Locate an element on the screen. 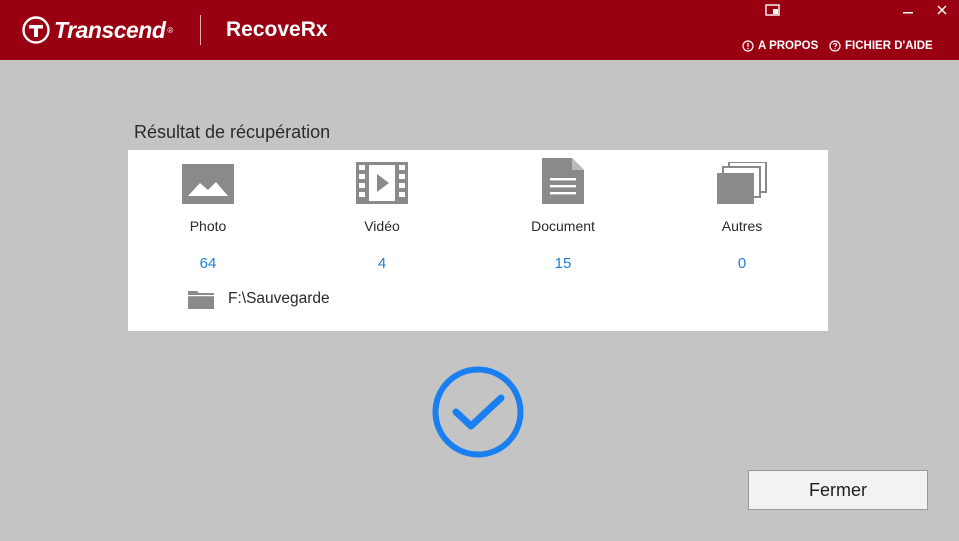 Image resolution: width=959 pixels, height=541 pixels. window-mode-icon is located at coordinates (773, 12).